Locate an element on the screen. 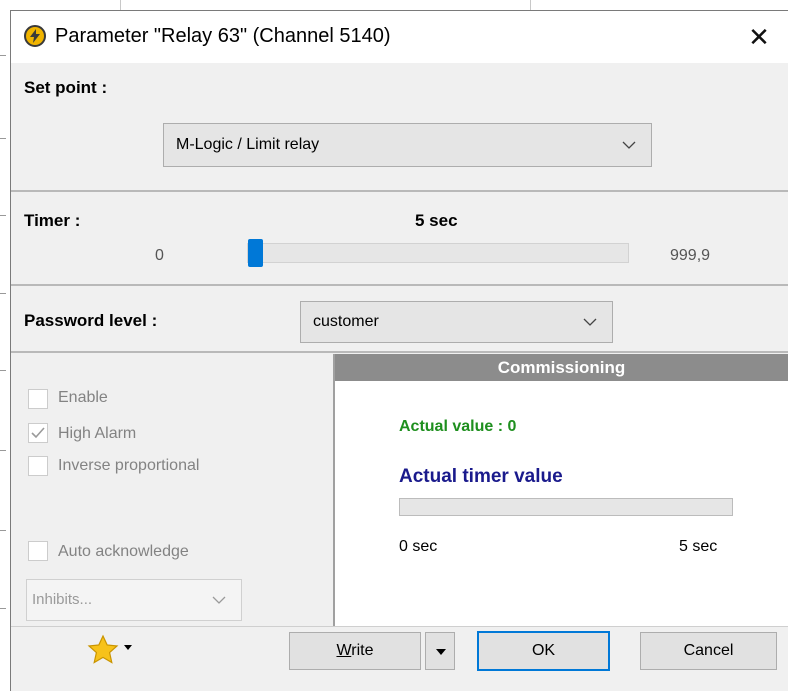 Image resolution: width=788 pixels, height=691 pixels. auto-acknowledge-checkbox is located at coordinates (38, 551).